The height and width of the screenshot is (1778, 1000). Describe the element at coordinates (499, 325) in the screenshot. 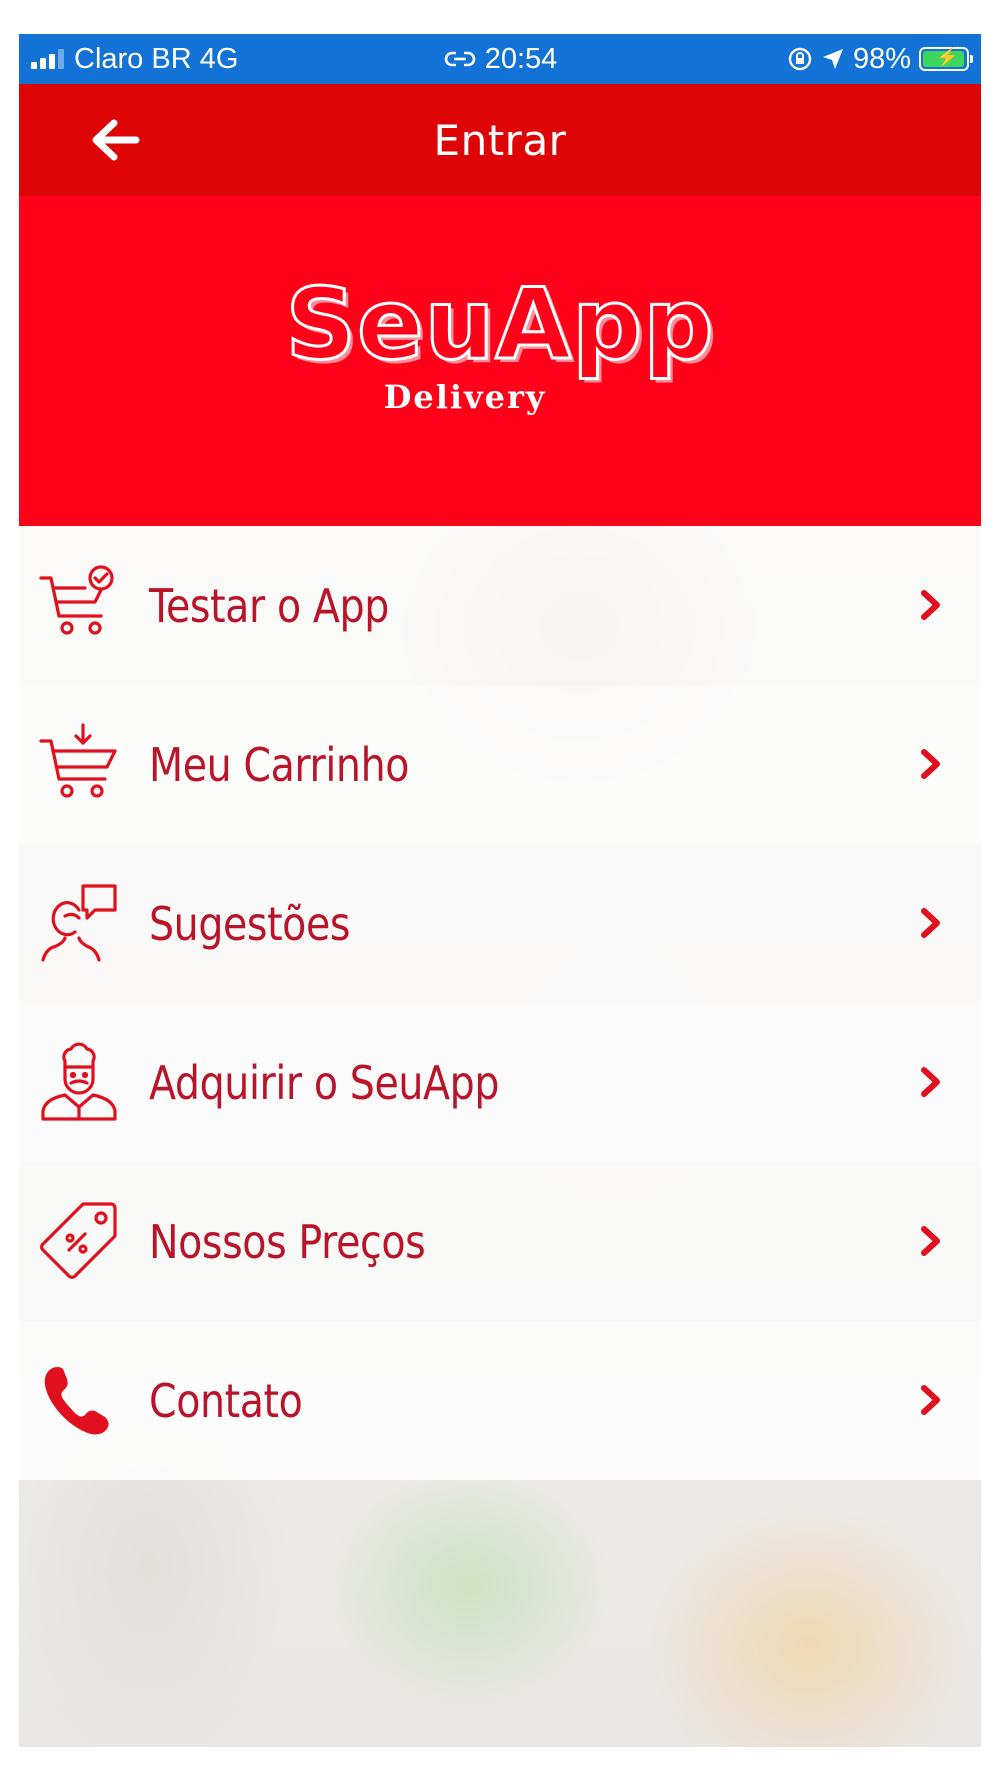

I see `logo-wordmark: SeuApp` at that location.